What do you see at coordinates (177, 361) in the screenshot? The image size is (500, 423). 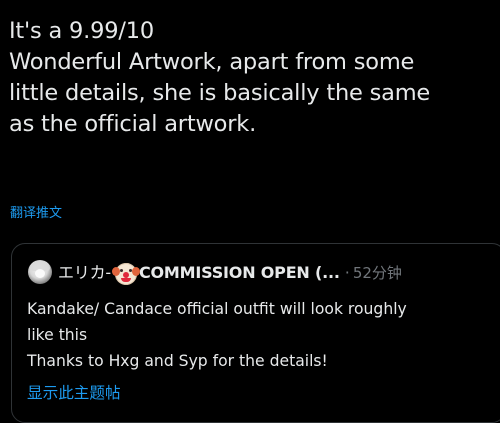 I see `quote-line: Thanks to Hxg and Syp for the details!` at bounding box center [177, 361].